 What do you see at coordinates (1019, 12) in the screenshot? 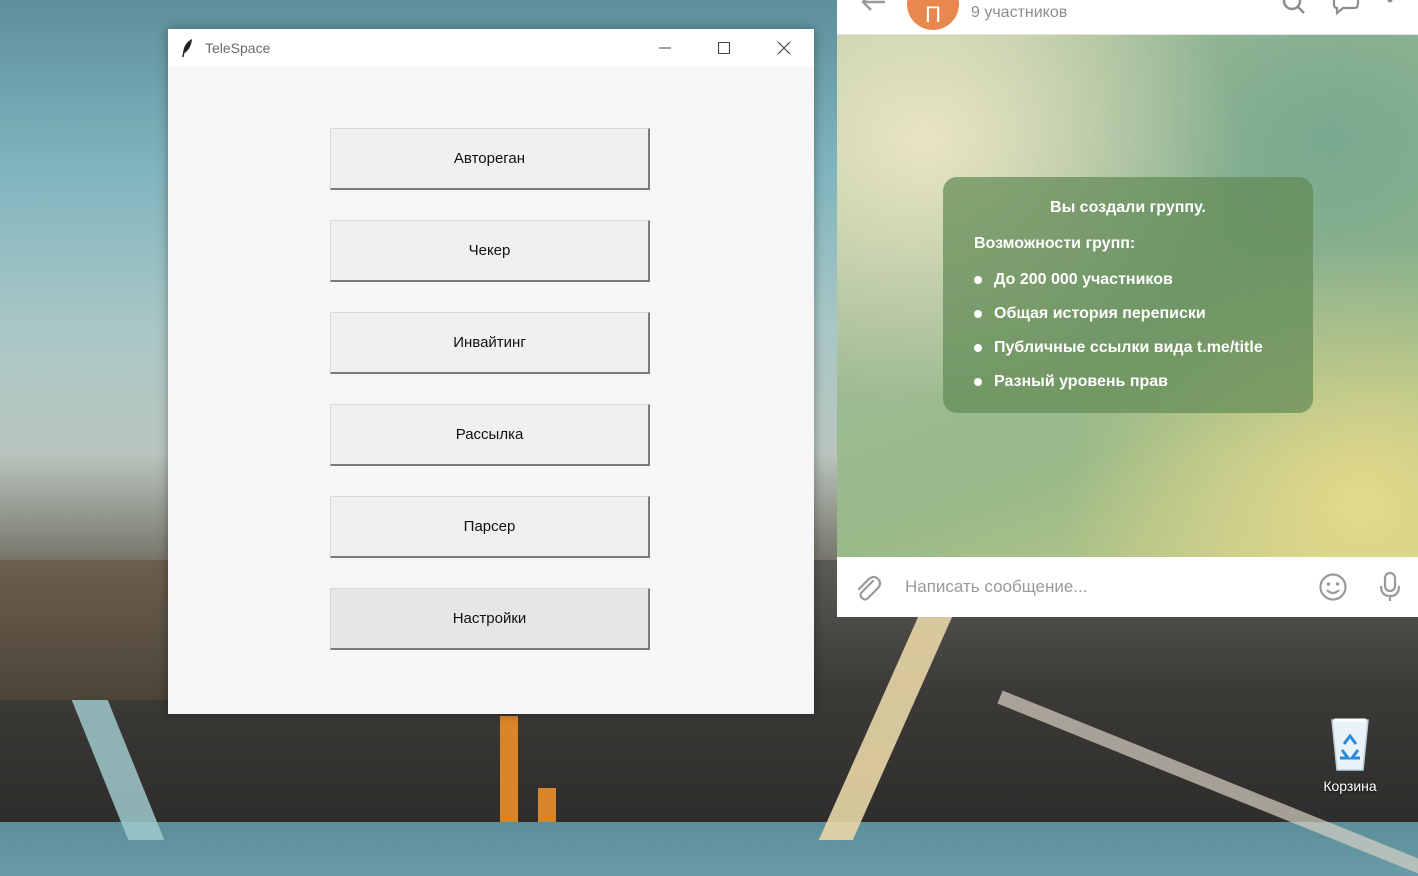
I see `members-count: 9 участников` at bounding box center [1019, 12].